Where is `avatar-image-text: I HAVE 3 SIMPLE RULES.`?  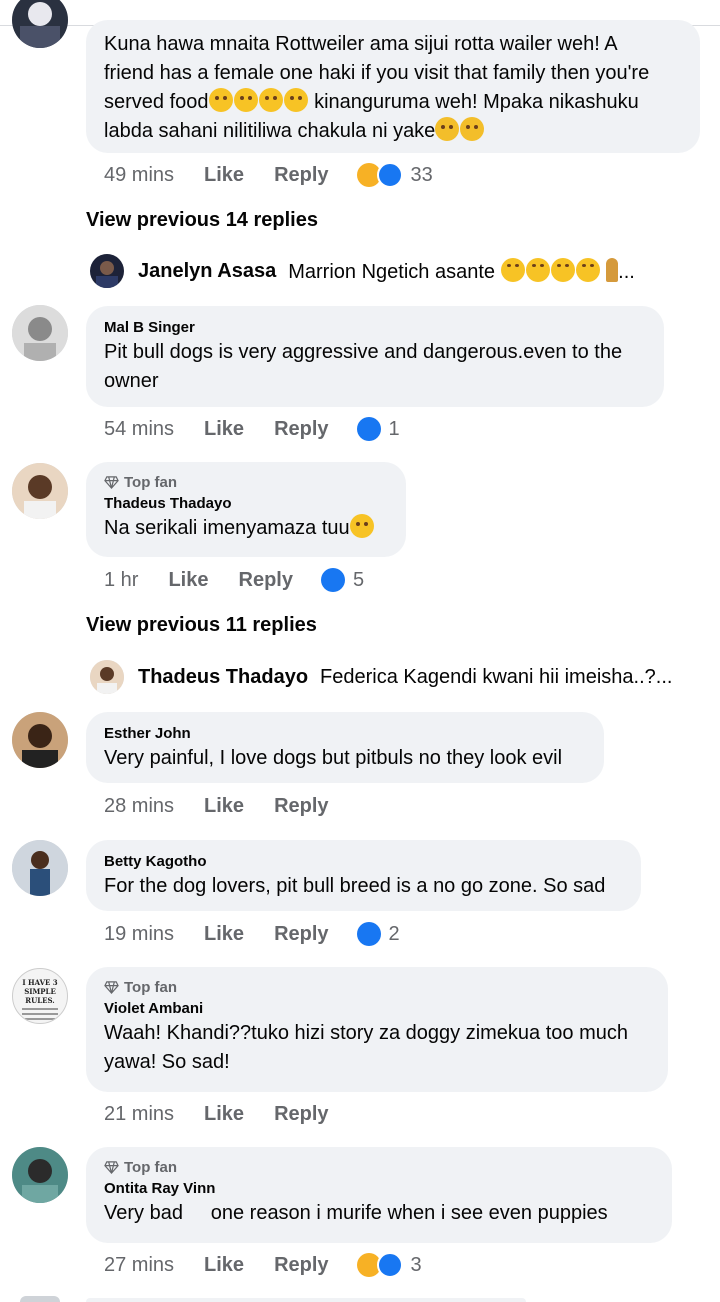 avatar-image-text: I HAVE 3 SIMPLE RULES. is located at coordinates (40, 994).